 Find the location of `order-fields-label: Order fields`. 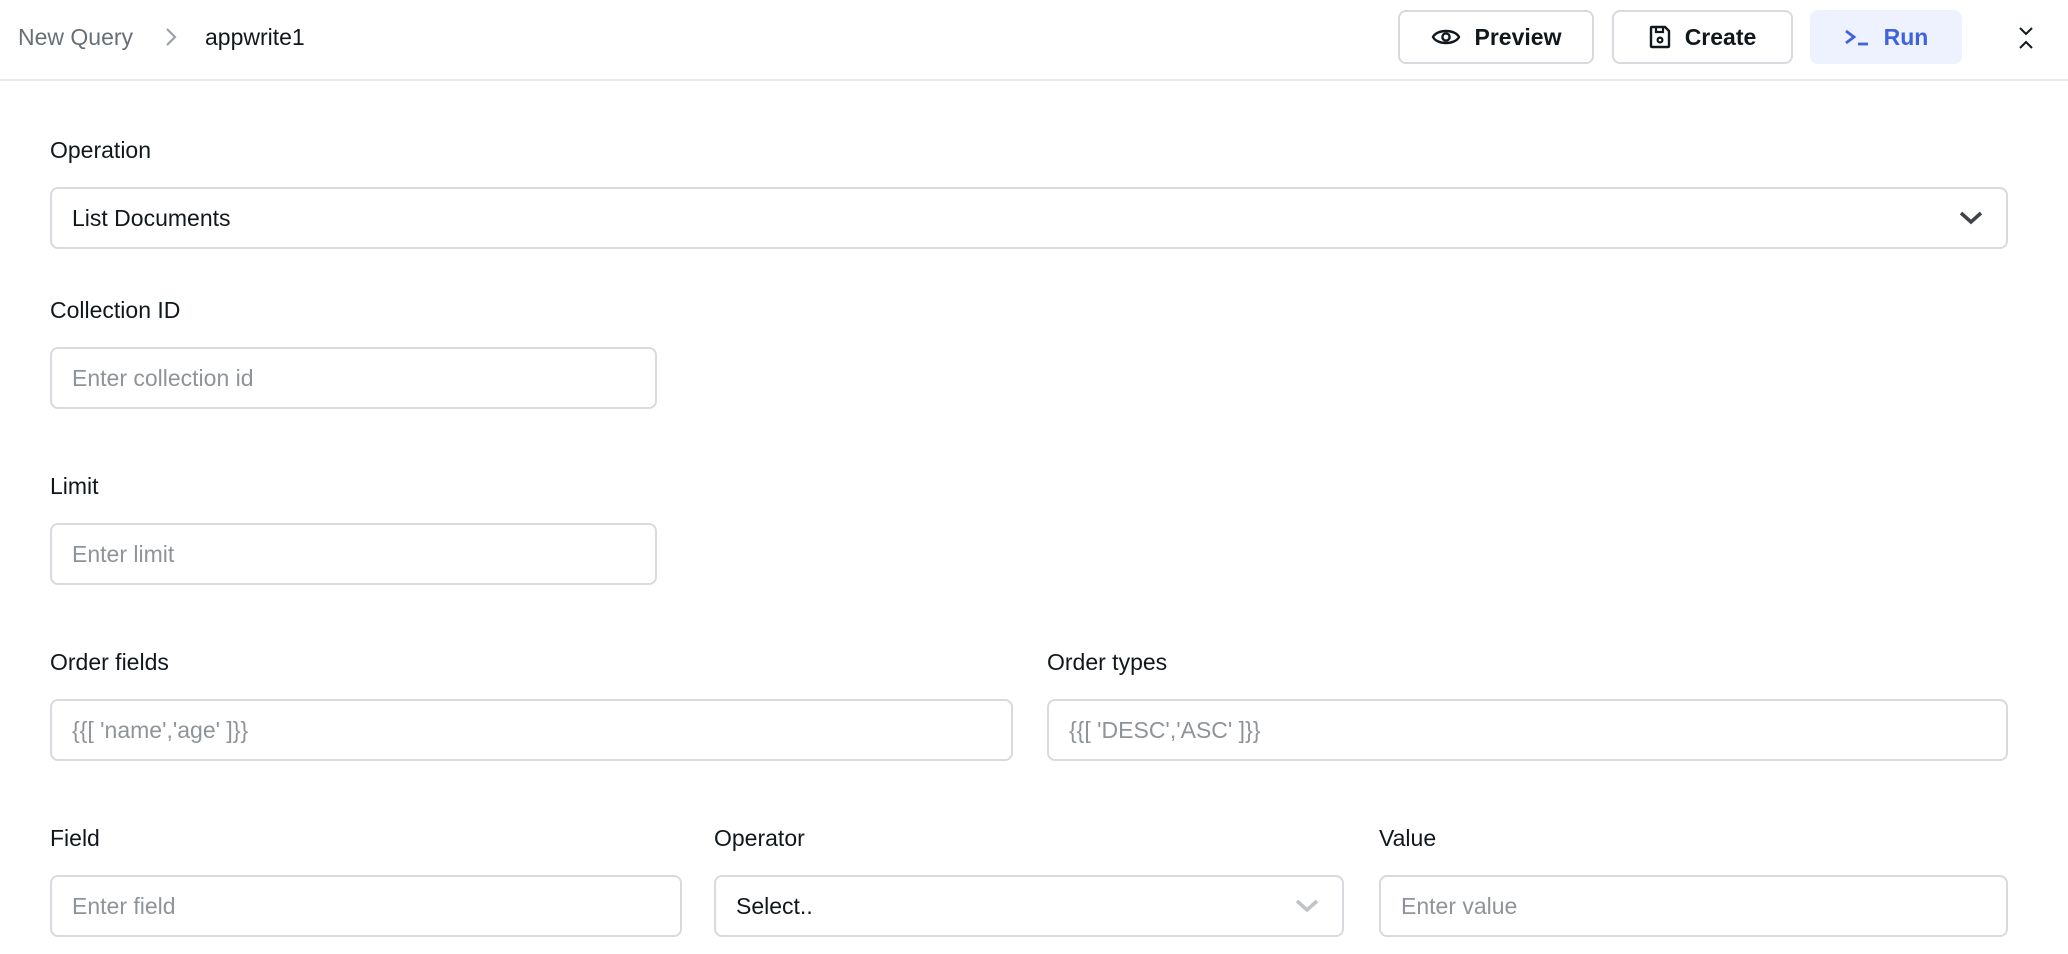

order-fields-label: Order fields is located at coordinates (109, 662).